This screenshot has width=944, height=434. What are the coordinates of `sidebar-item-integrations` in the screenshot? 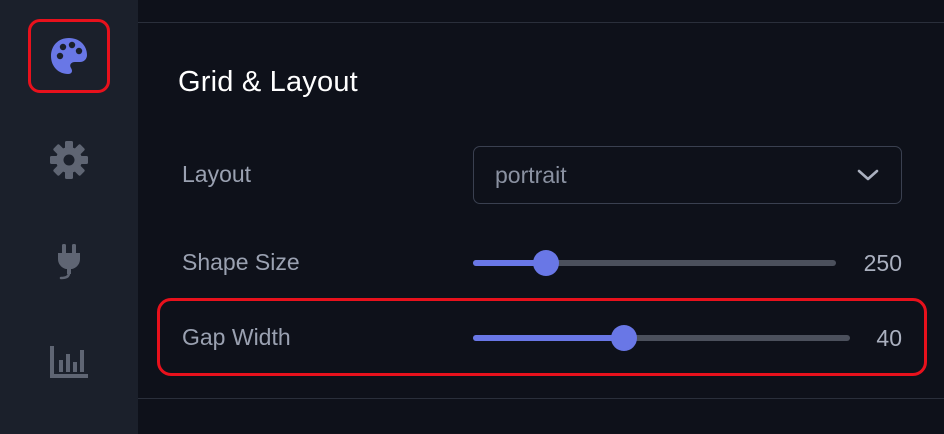 It's located at (69, 261).